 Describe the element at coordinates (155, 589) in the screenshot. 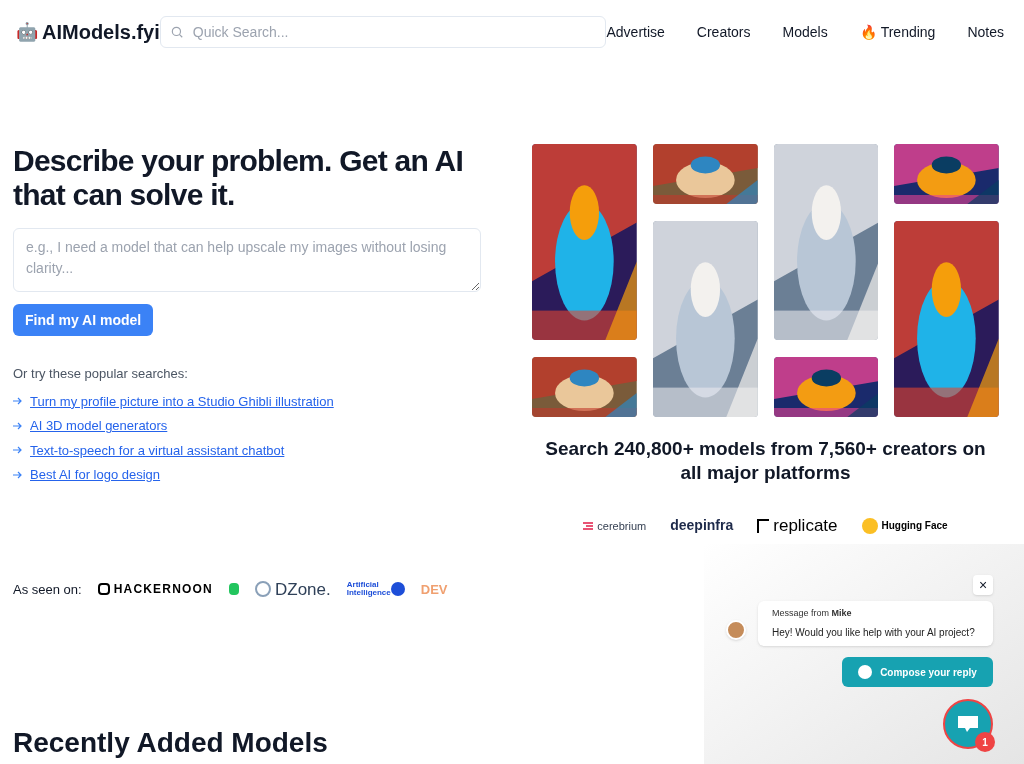

I see `hackernoon-logo: HACKERNOON` at that location.